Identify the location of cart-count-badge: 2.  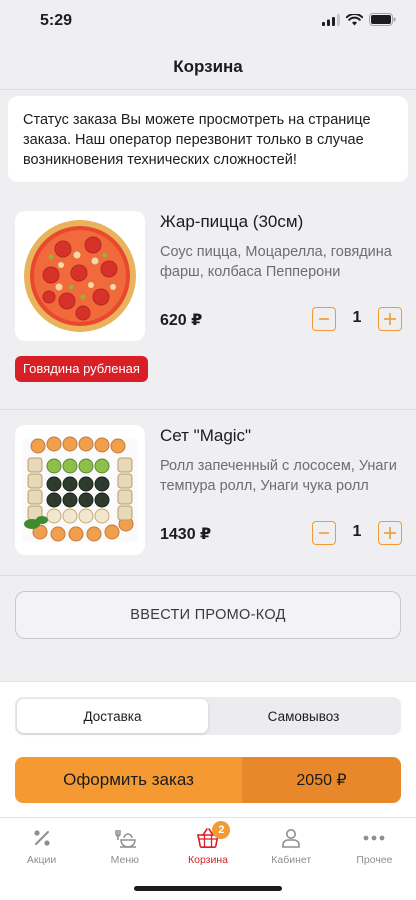
(221, 830).